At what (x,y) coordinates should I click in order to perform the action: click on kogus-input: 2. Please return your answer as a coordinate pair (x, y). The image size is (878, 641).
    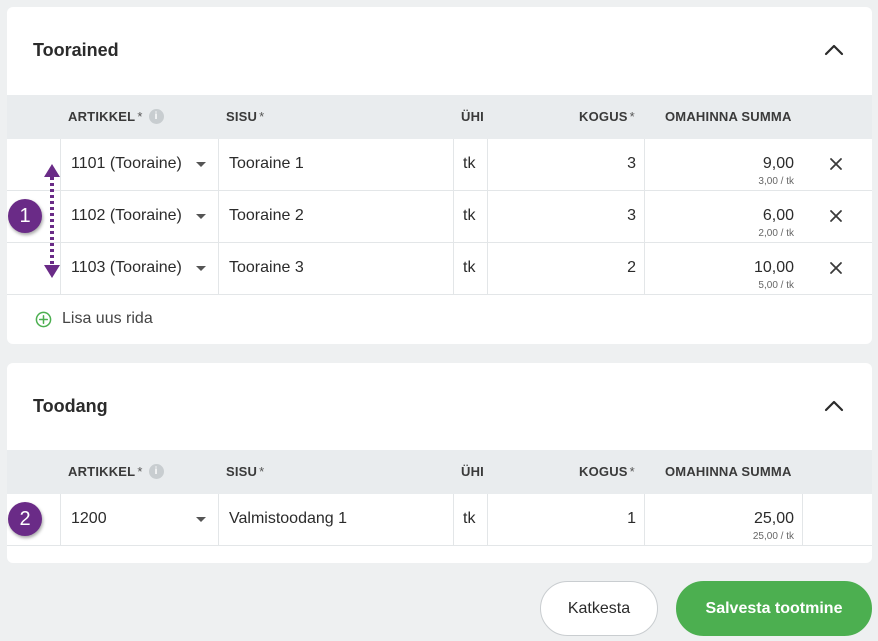
    Looking at the image, I should click on (565, 268).